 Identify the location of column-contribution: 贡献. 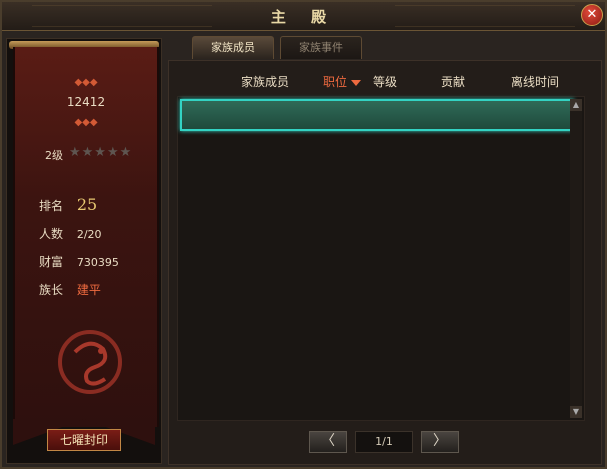
(453, 81).